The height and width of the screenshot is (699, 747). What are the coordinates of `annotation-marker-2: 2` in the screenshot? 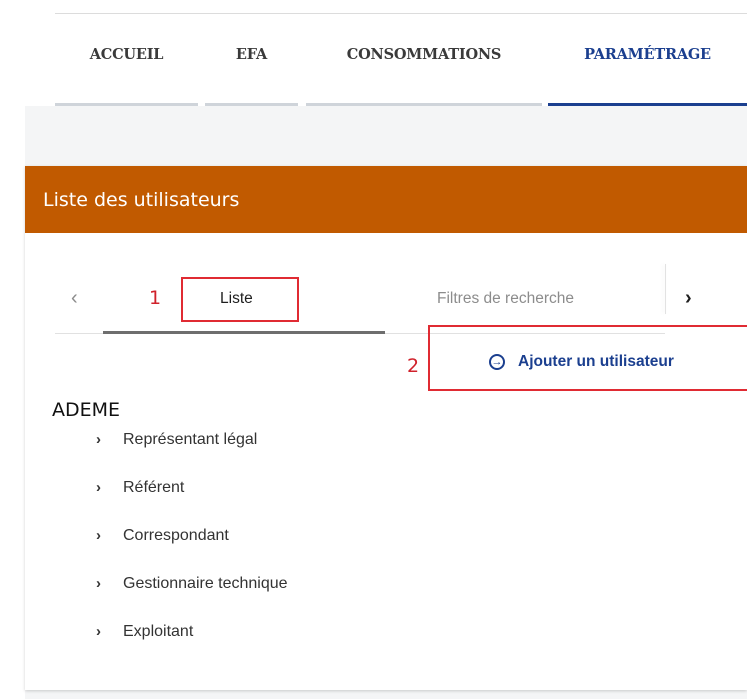 It's located at (413, 366).